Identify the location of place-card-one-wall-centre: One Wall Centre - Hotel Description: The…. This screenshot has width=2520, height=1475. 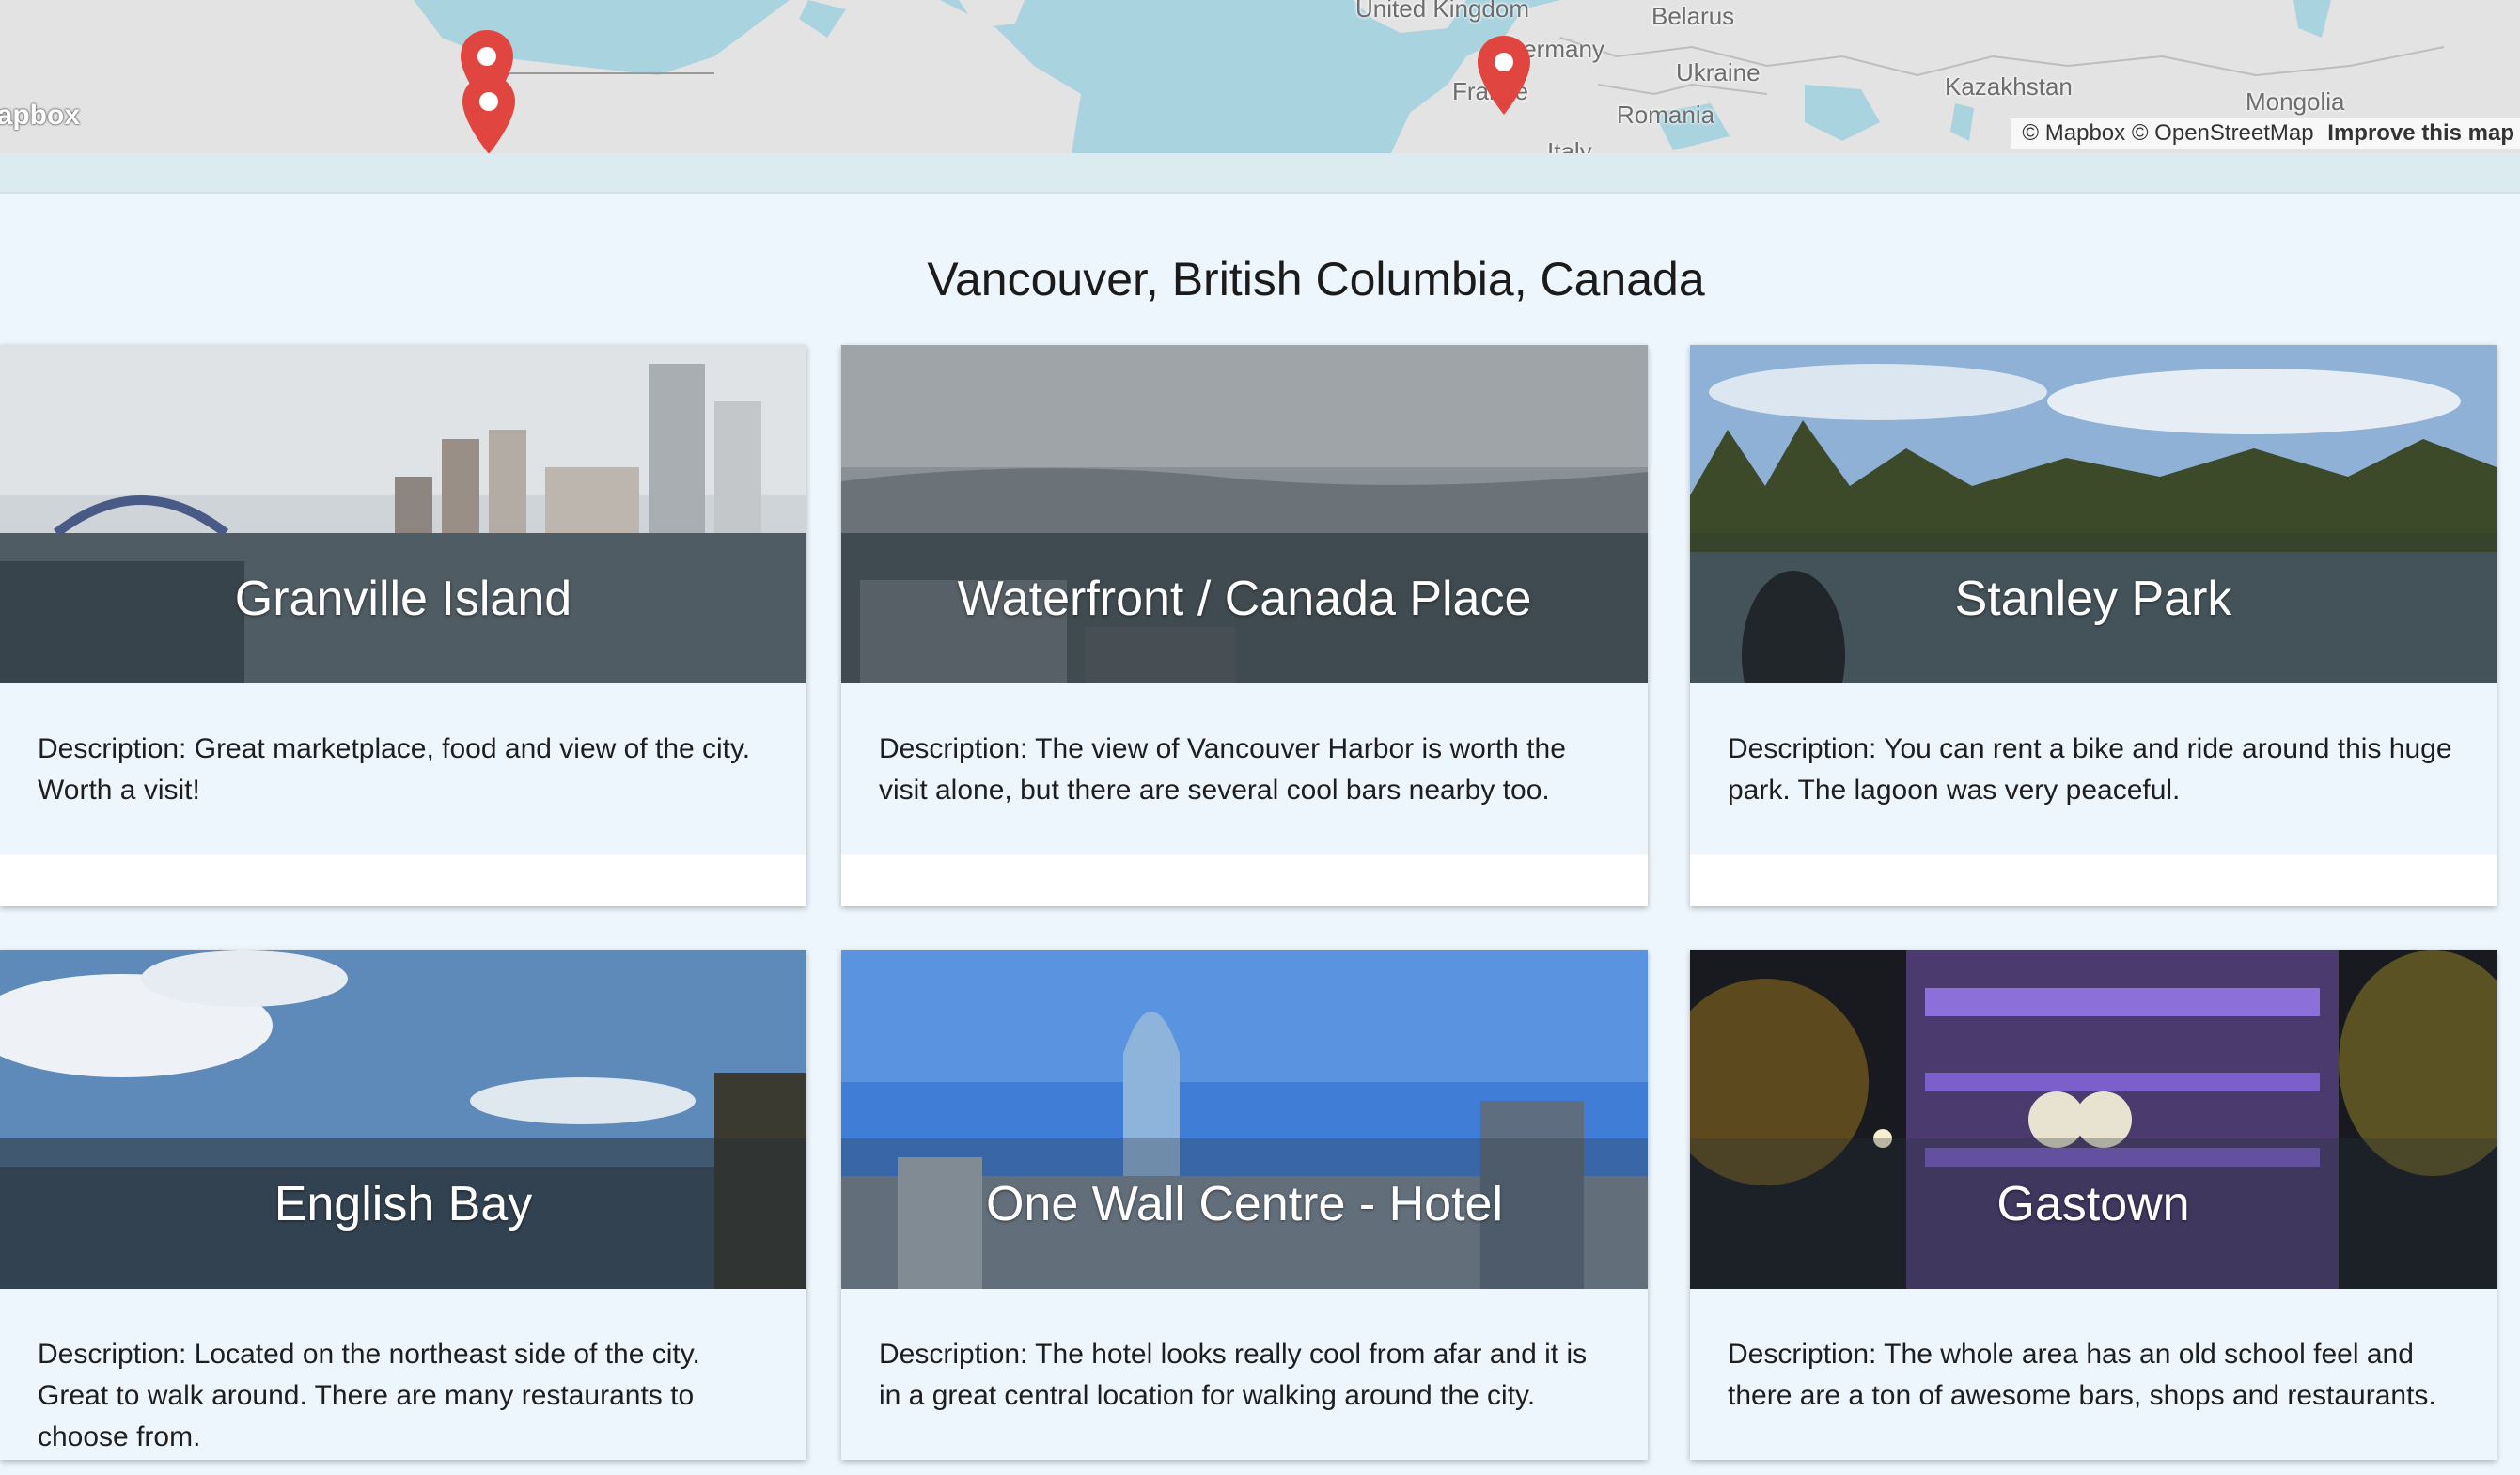
(1245, 1205).